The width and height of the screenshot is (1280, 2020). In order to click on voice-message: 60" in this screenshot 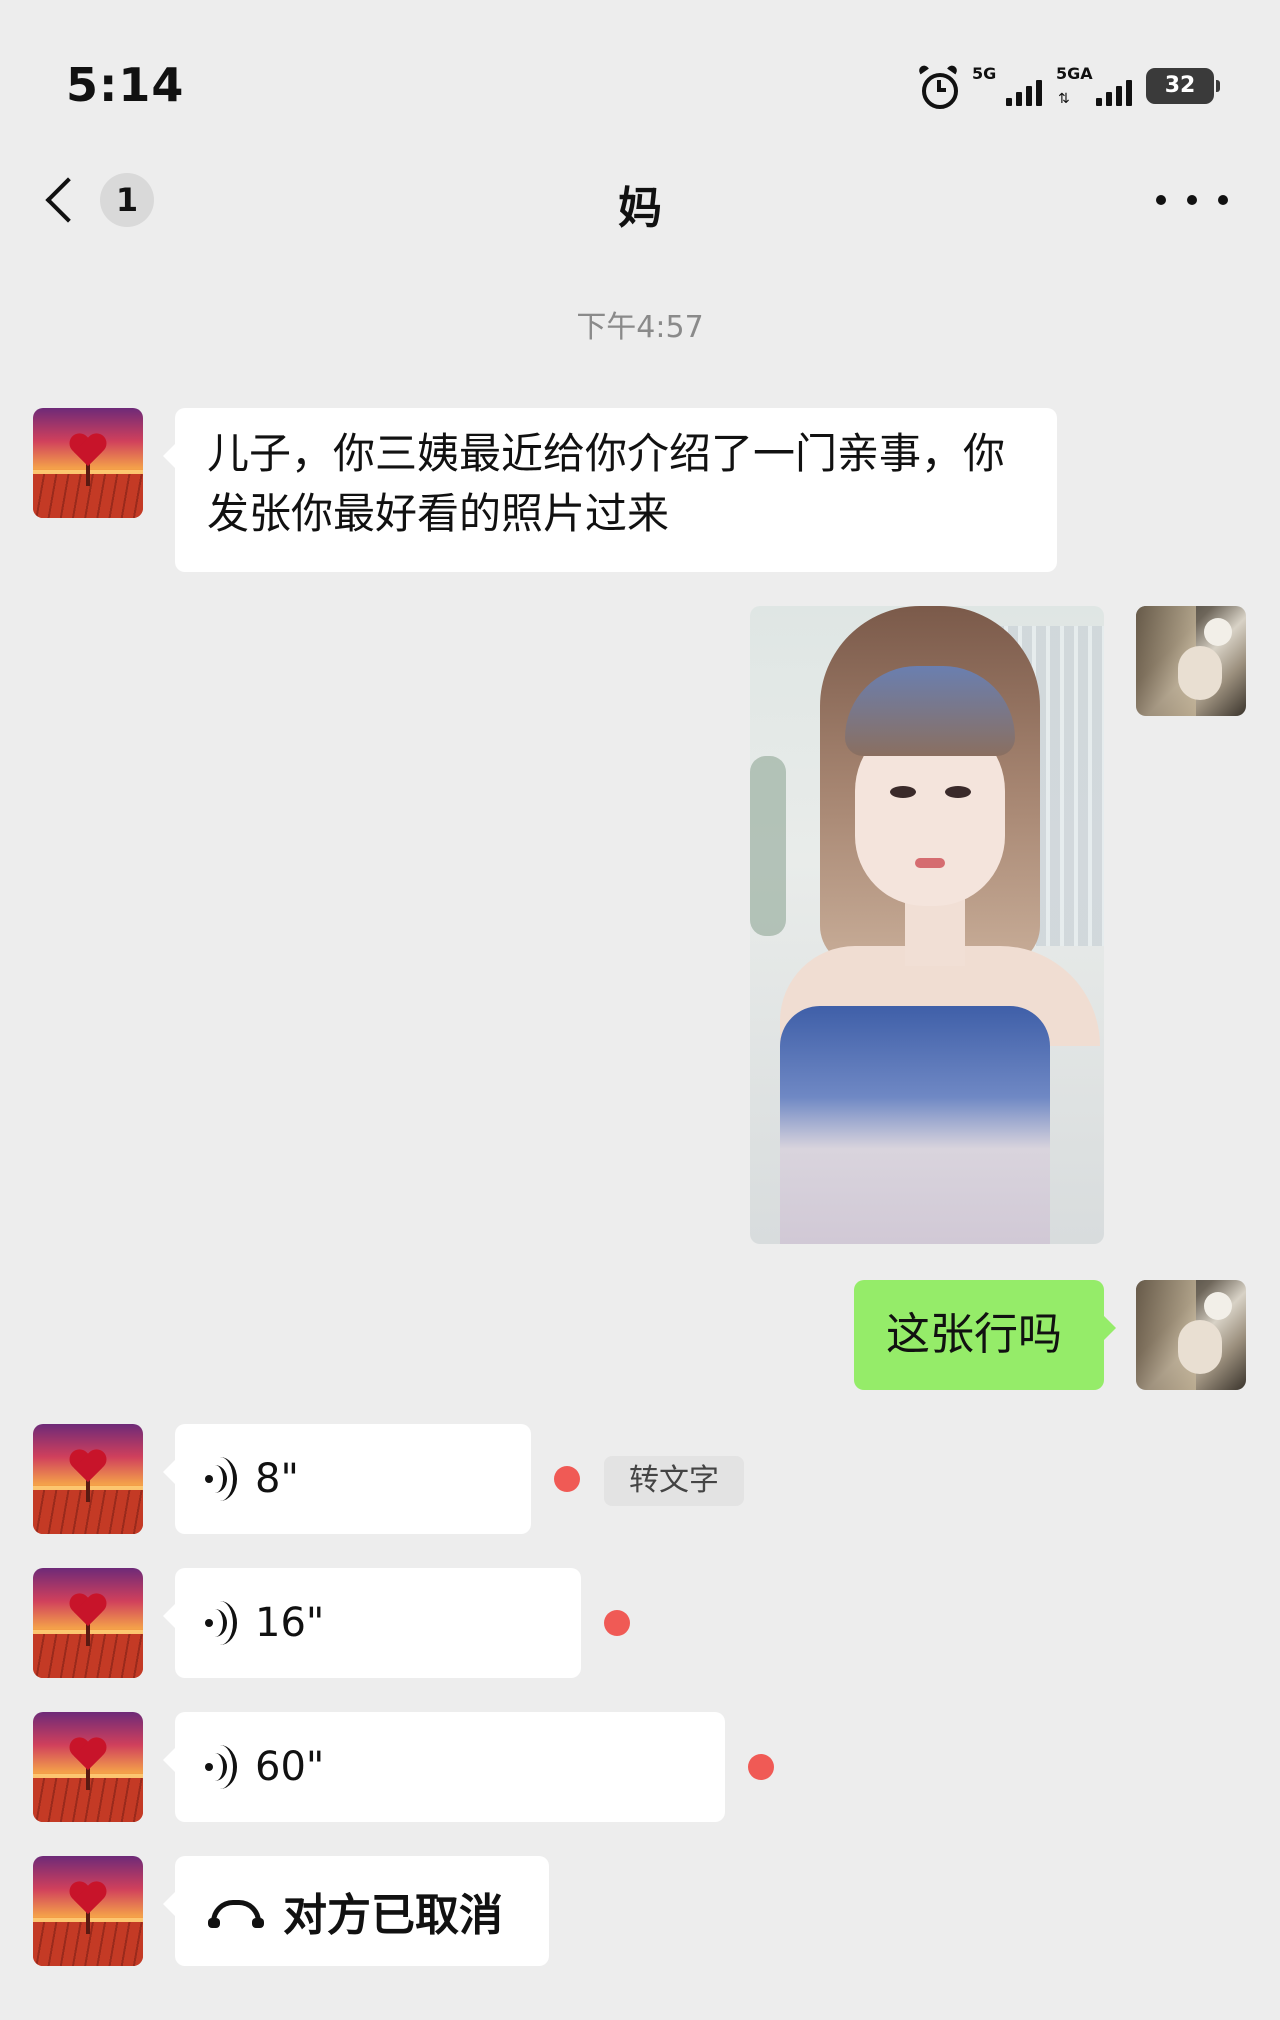, I will do `click(444, 1767)`.